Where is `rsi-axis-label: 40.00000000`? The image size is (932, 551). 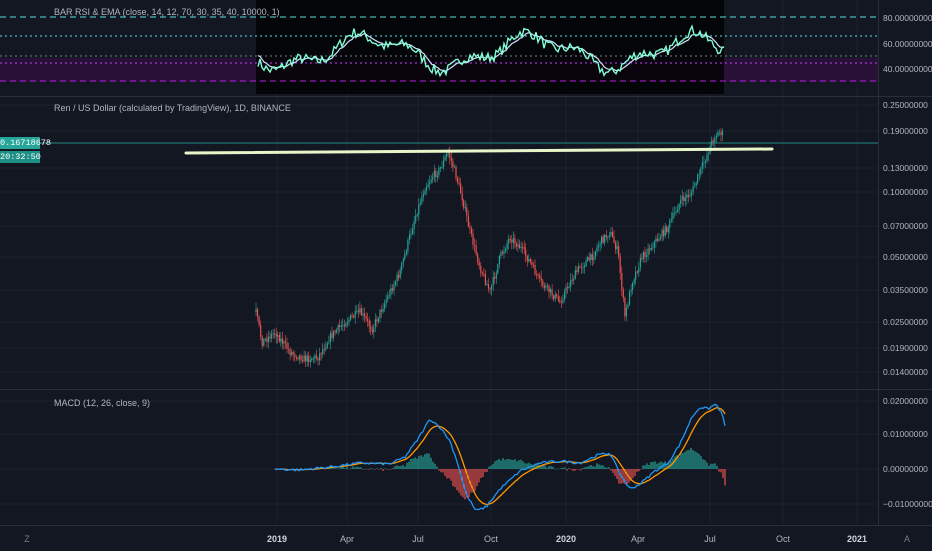 rsi-axis-label: 40.00000000 is located at coordinates (907, 69).